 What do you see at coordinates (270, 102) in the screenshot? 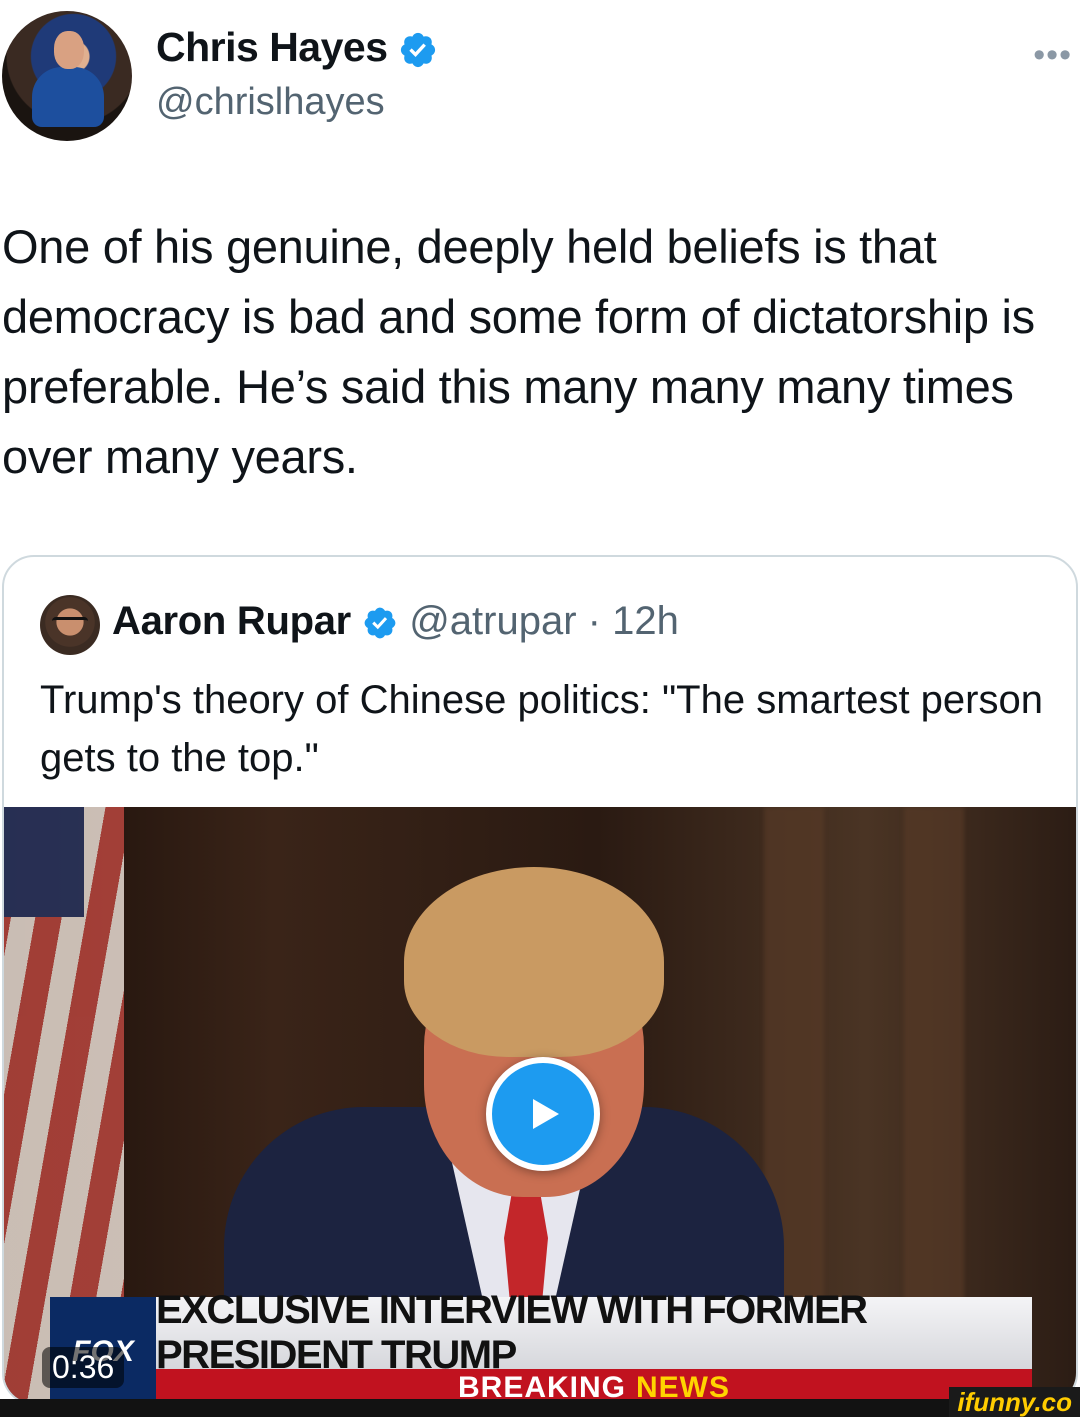
I see `author-handle: @chrislhayes` at bounding box center [270, 102].